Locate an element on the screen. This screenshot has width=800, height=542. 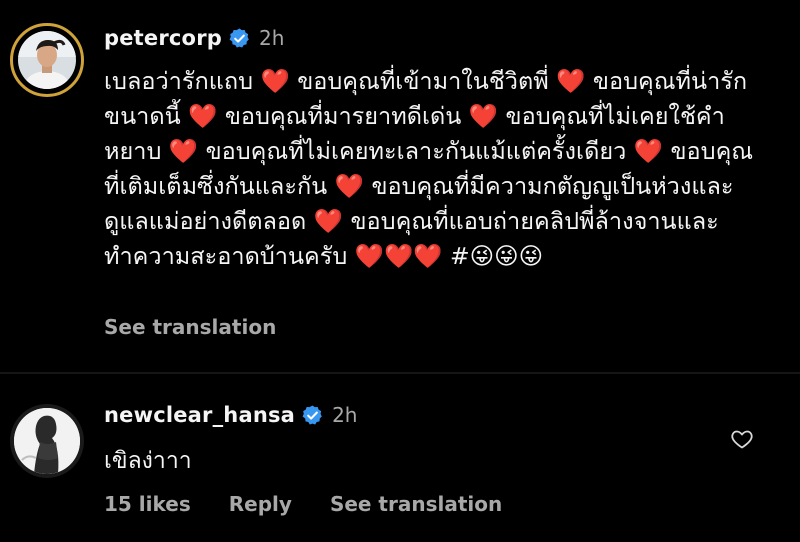
username: petercorp is located at coordinates (163, 38).